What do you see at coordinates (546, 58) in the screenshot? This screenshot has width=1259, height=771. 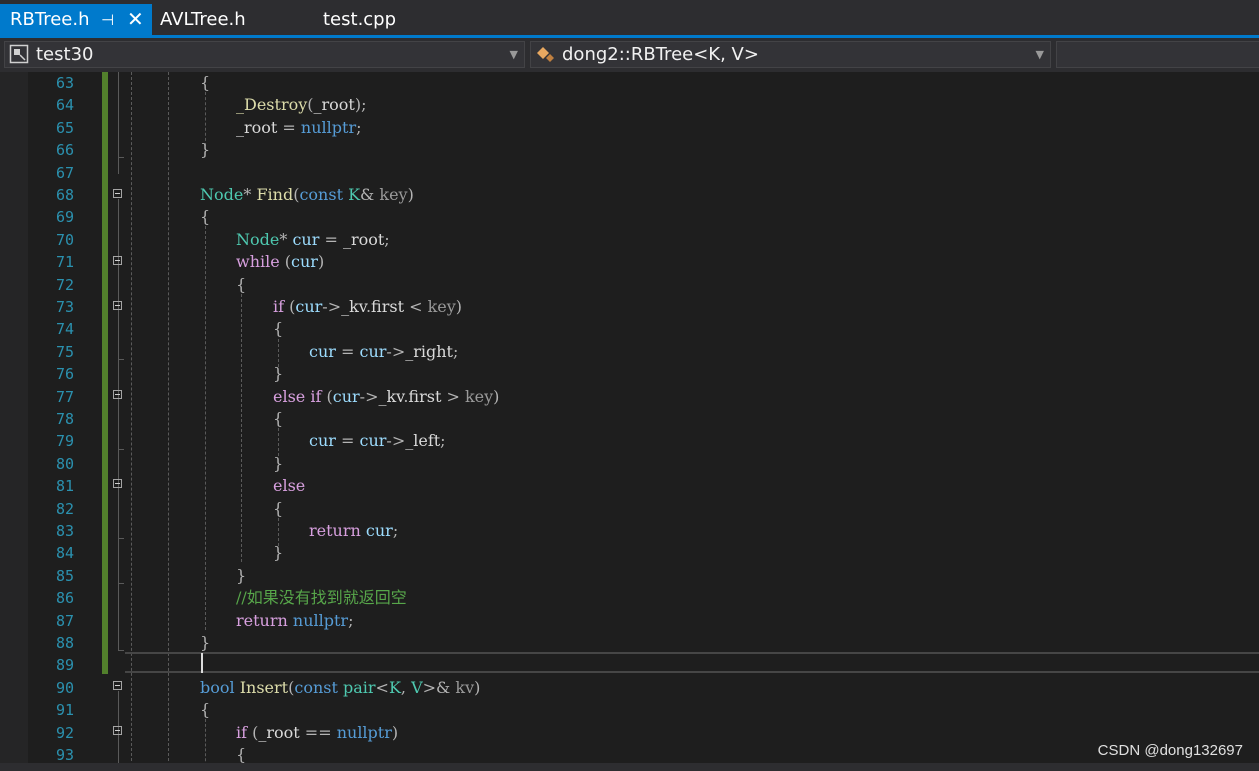 I see `class-icon` at bounding box center [546, 58].